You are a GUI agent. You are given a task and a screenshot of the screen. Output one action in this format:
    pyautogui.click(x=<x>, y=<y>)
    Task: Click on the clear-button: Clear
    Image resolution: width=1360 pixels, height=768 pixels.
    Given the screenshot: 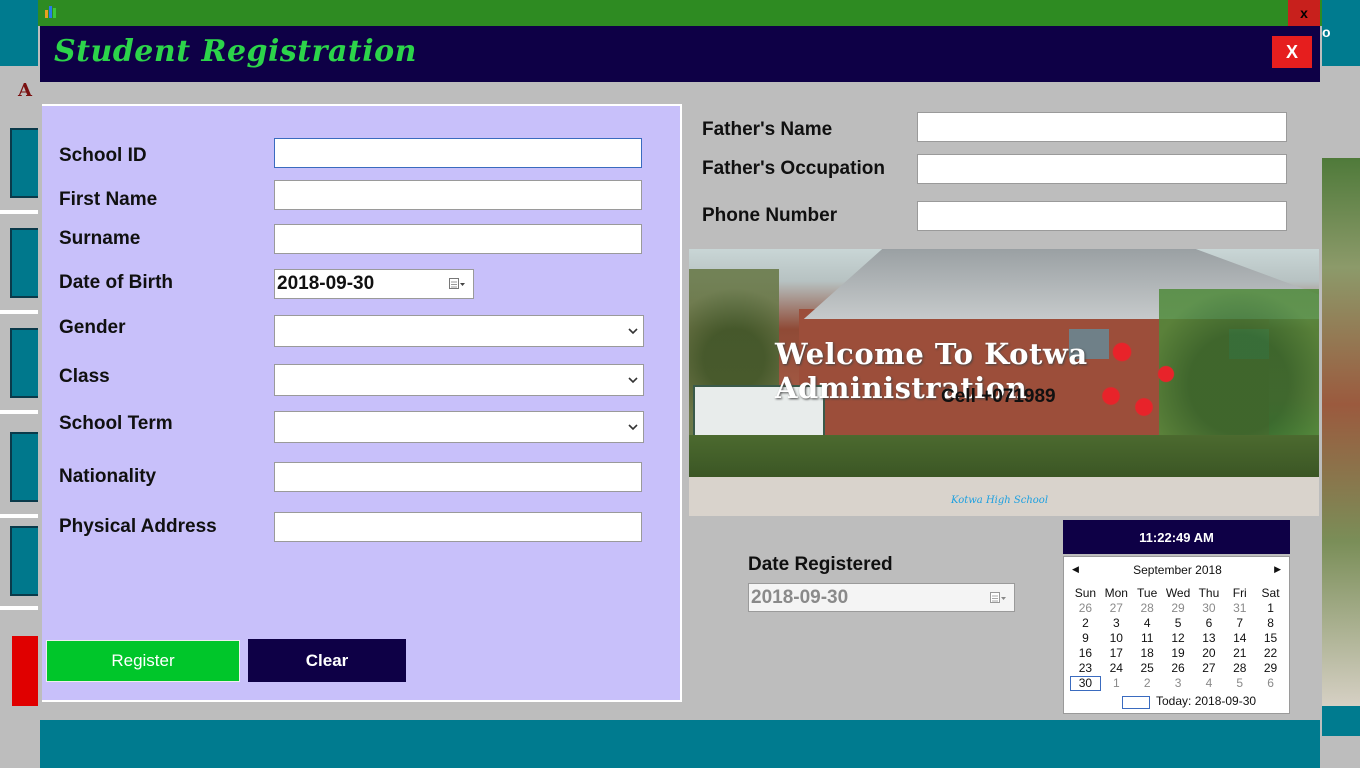 What is the action you would take?
    pyautogui.click(x=327, y=660)
    